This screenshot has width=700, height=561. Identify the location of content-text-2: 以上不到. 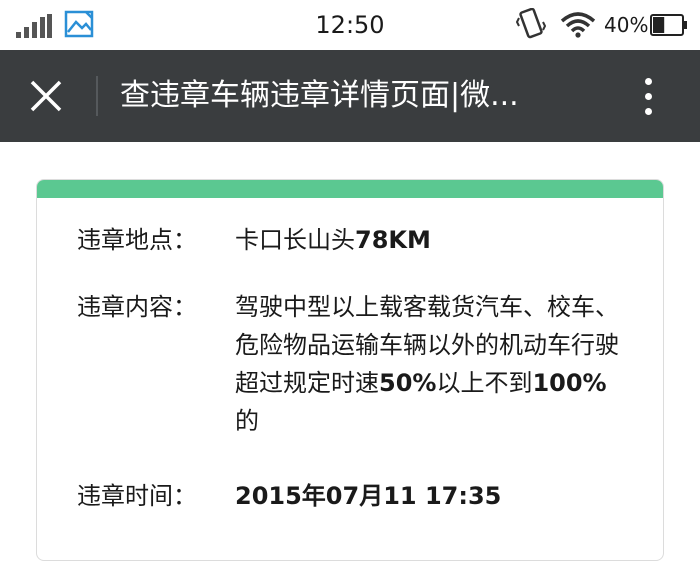
(484, 383).